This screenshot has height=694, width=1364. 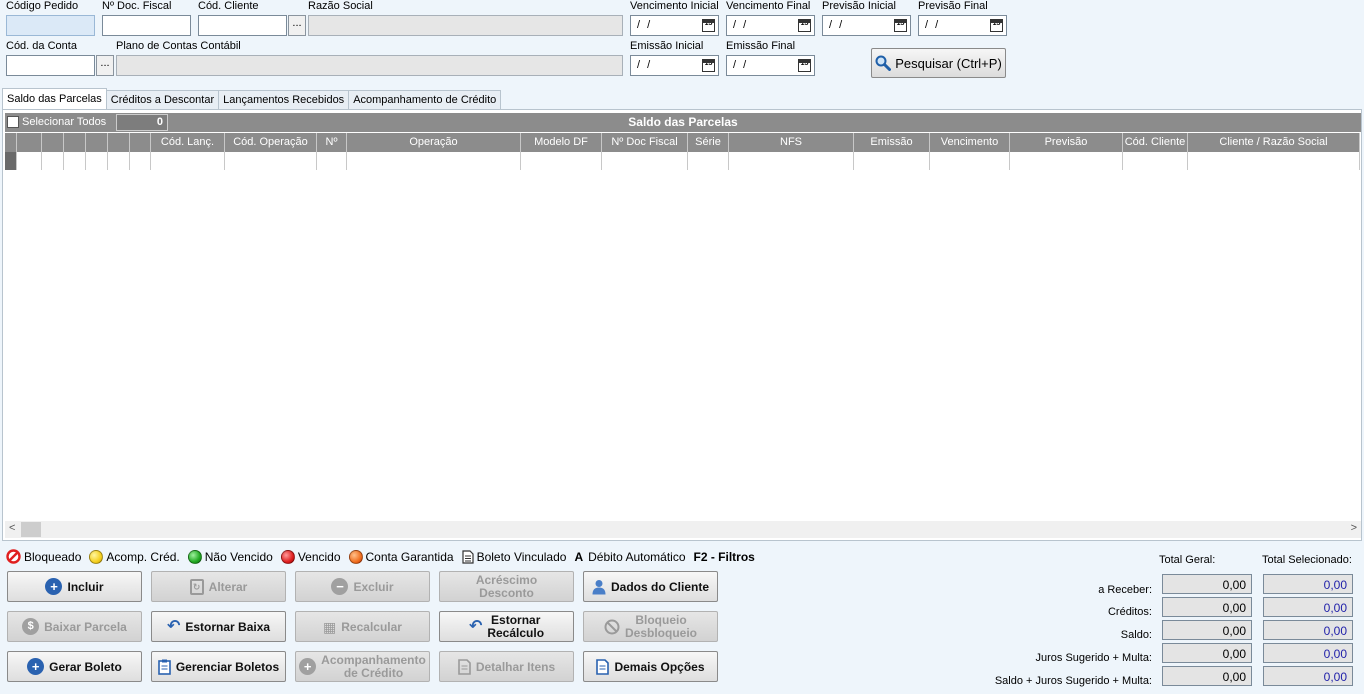 I want to click on emis-inicial-value: / /, so click(x=645, y=65).